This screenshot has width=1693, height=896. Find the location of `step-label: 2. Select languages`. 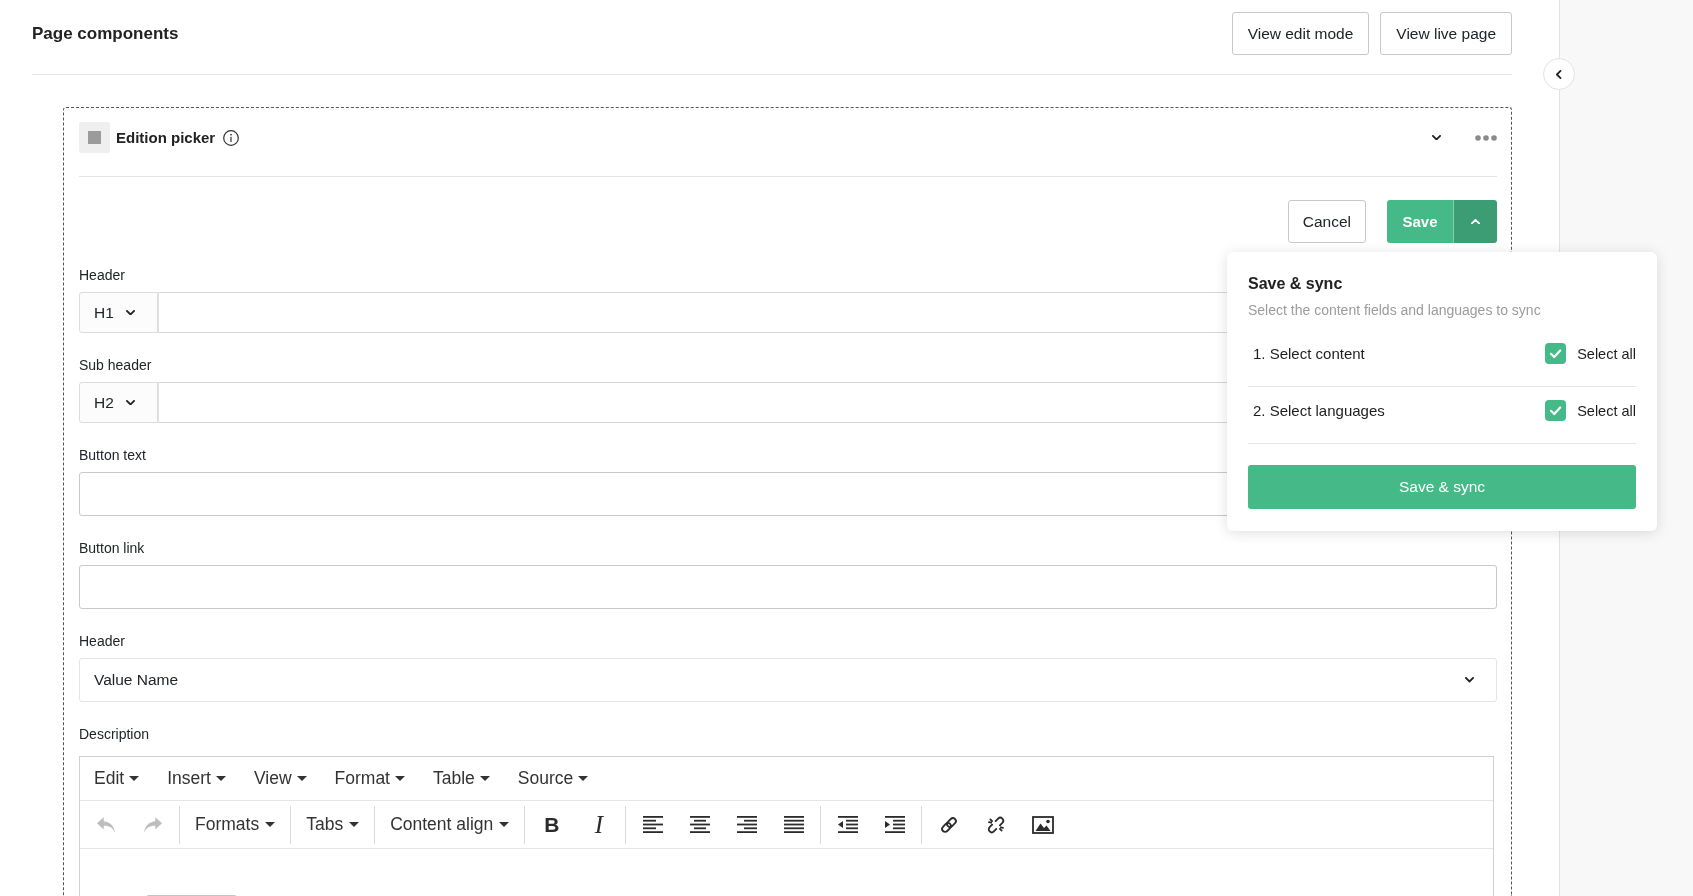

step-label: 2. Select languages is located at coordinates (1319, 410).